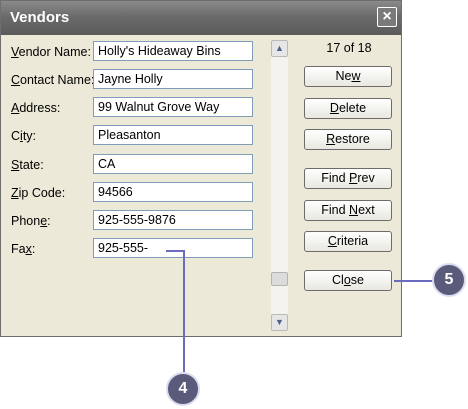 This screenshot has height=409, width=468. I want to click on callout-4-line-horizontal, so click(175, 251).